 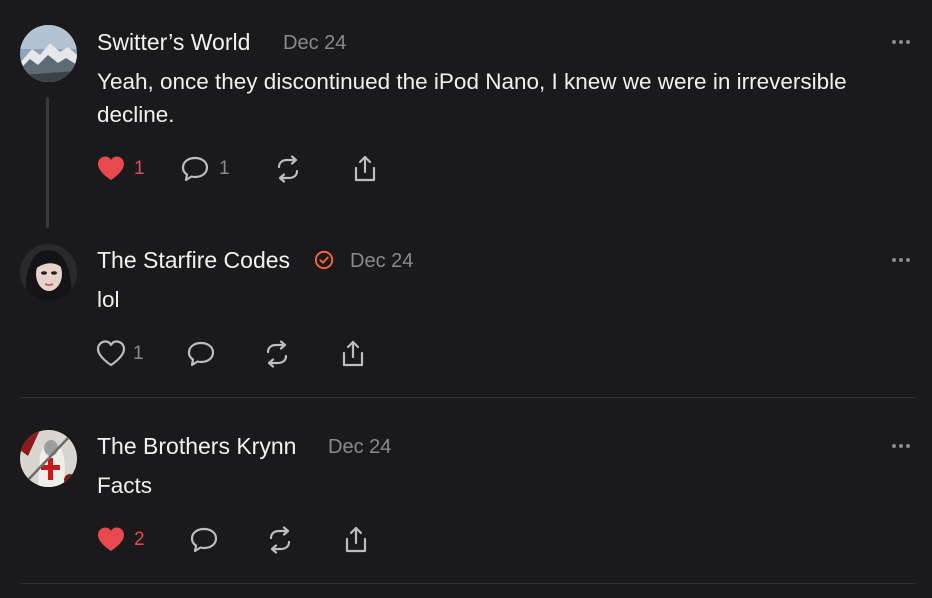 I want to click on post-divider, so click(x=468, y=583).